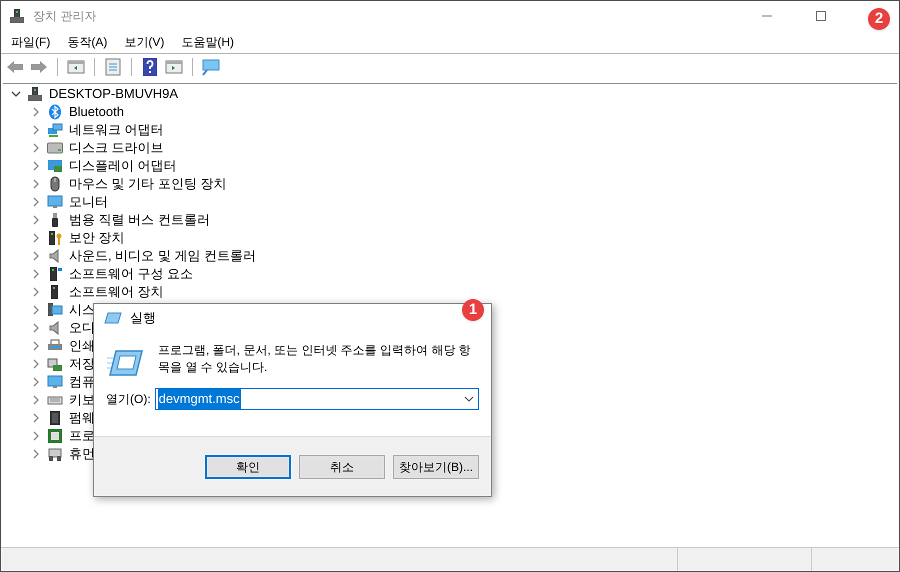 The image size is (900, 572). I want to click on network-icon, so click(55, 130).